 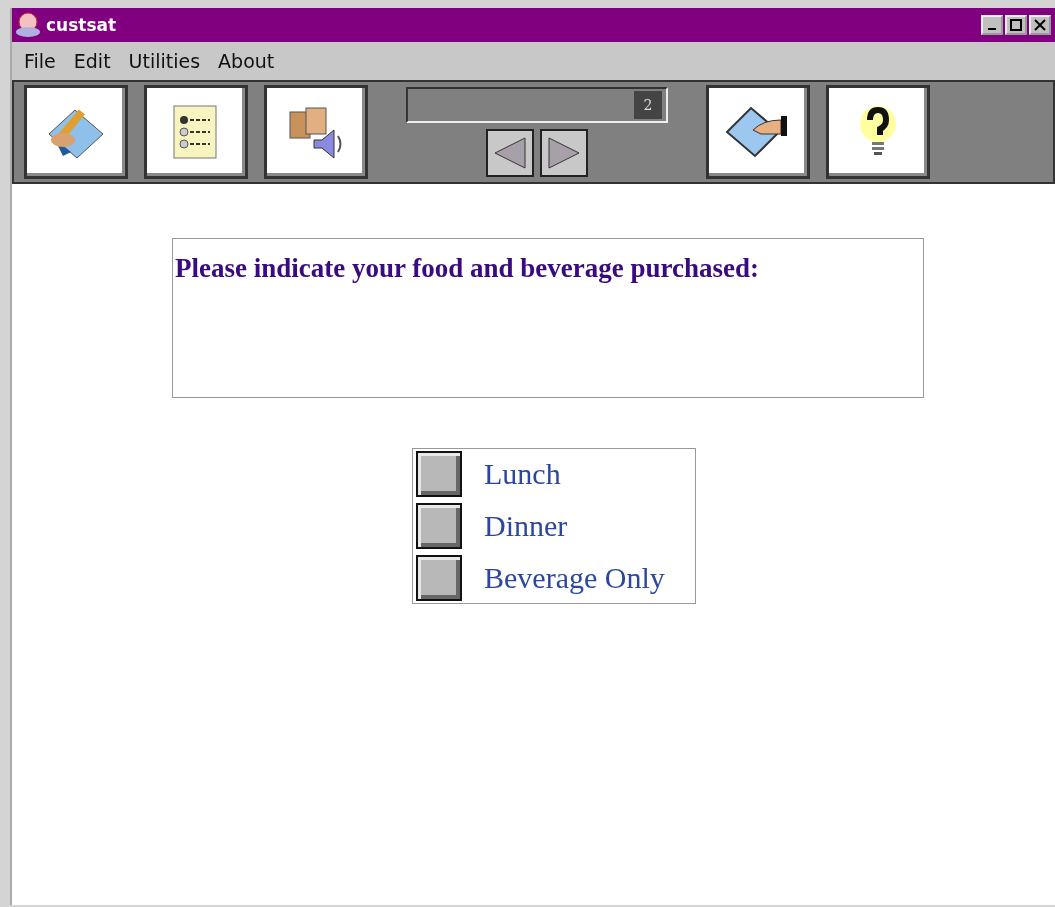 What do you see at coordinates (992, 25) in the screenshot?
I see `minimize-button` at bounding box center [992, 25].